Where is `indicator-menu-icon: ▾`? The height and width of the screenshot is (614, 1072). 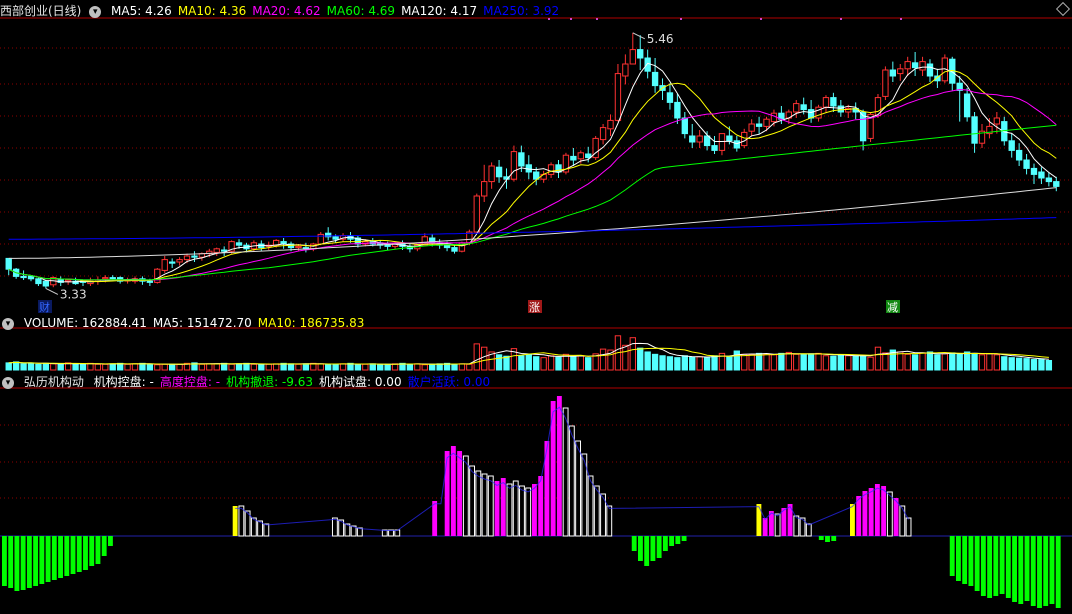 indicator-menu-icon: ▾ is located at coordinates (8, 382).